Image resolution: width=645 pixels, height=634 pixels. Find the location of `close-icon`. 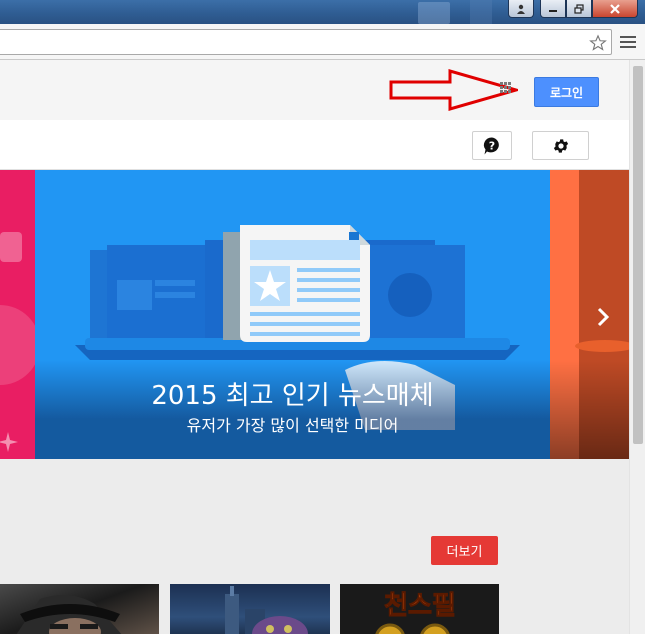

close-icon is located at coordinates (615, 8).